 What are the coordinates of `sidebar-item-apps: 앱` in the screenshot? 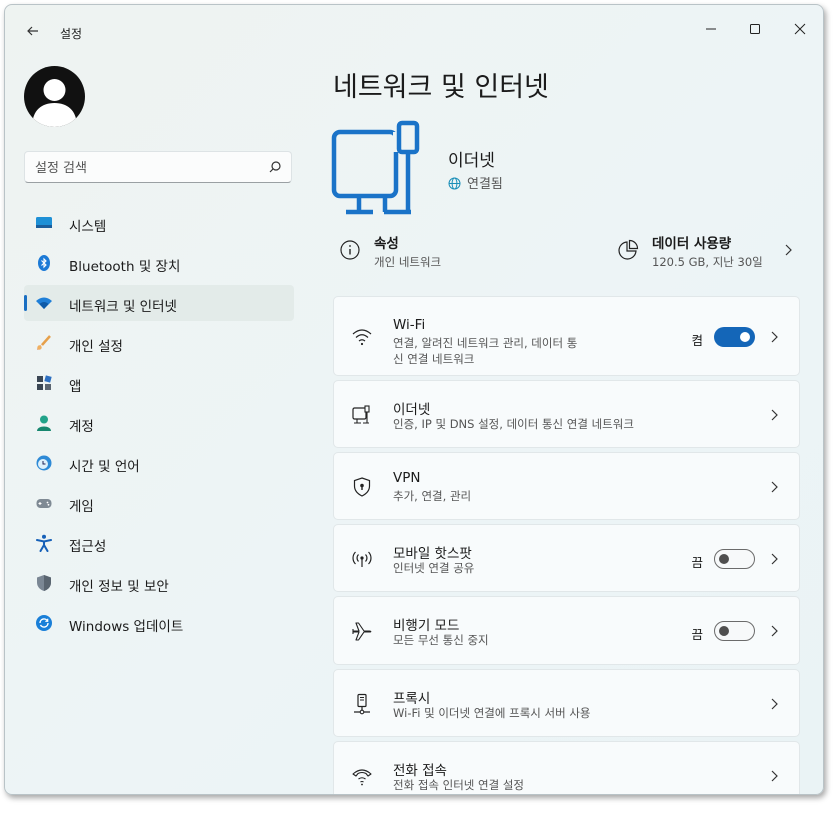 It's located at (159, 383).